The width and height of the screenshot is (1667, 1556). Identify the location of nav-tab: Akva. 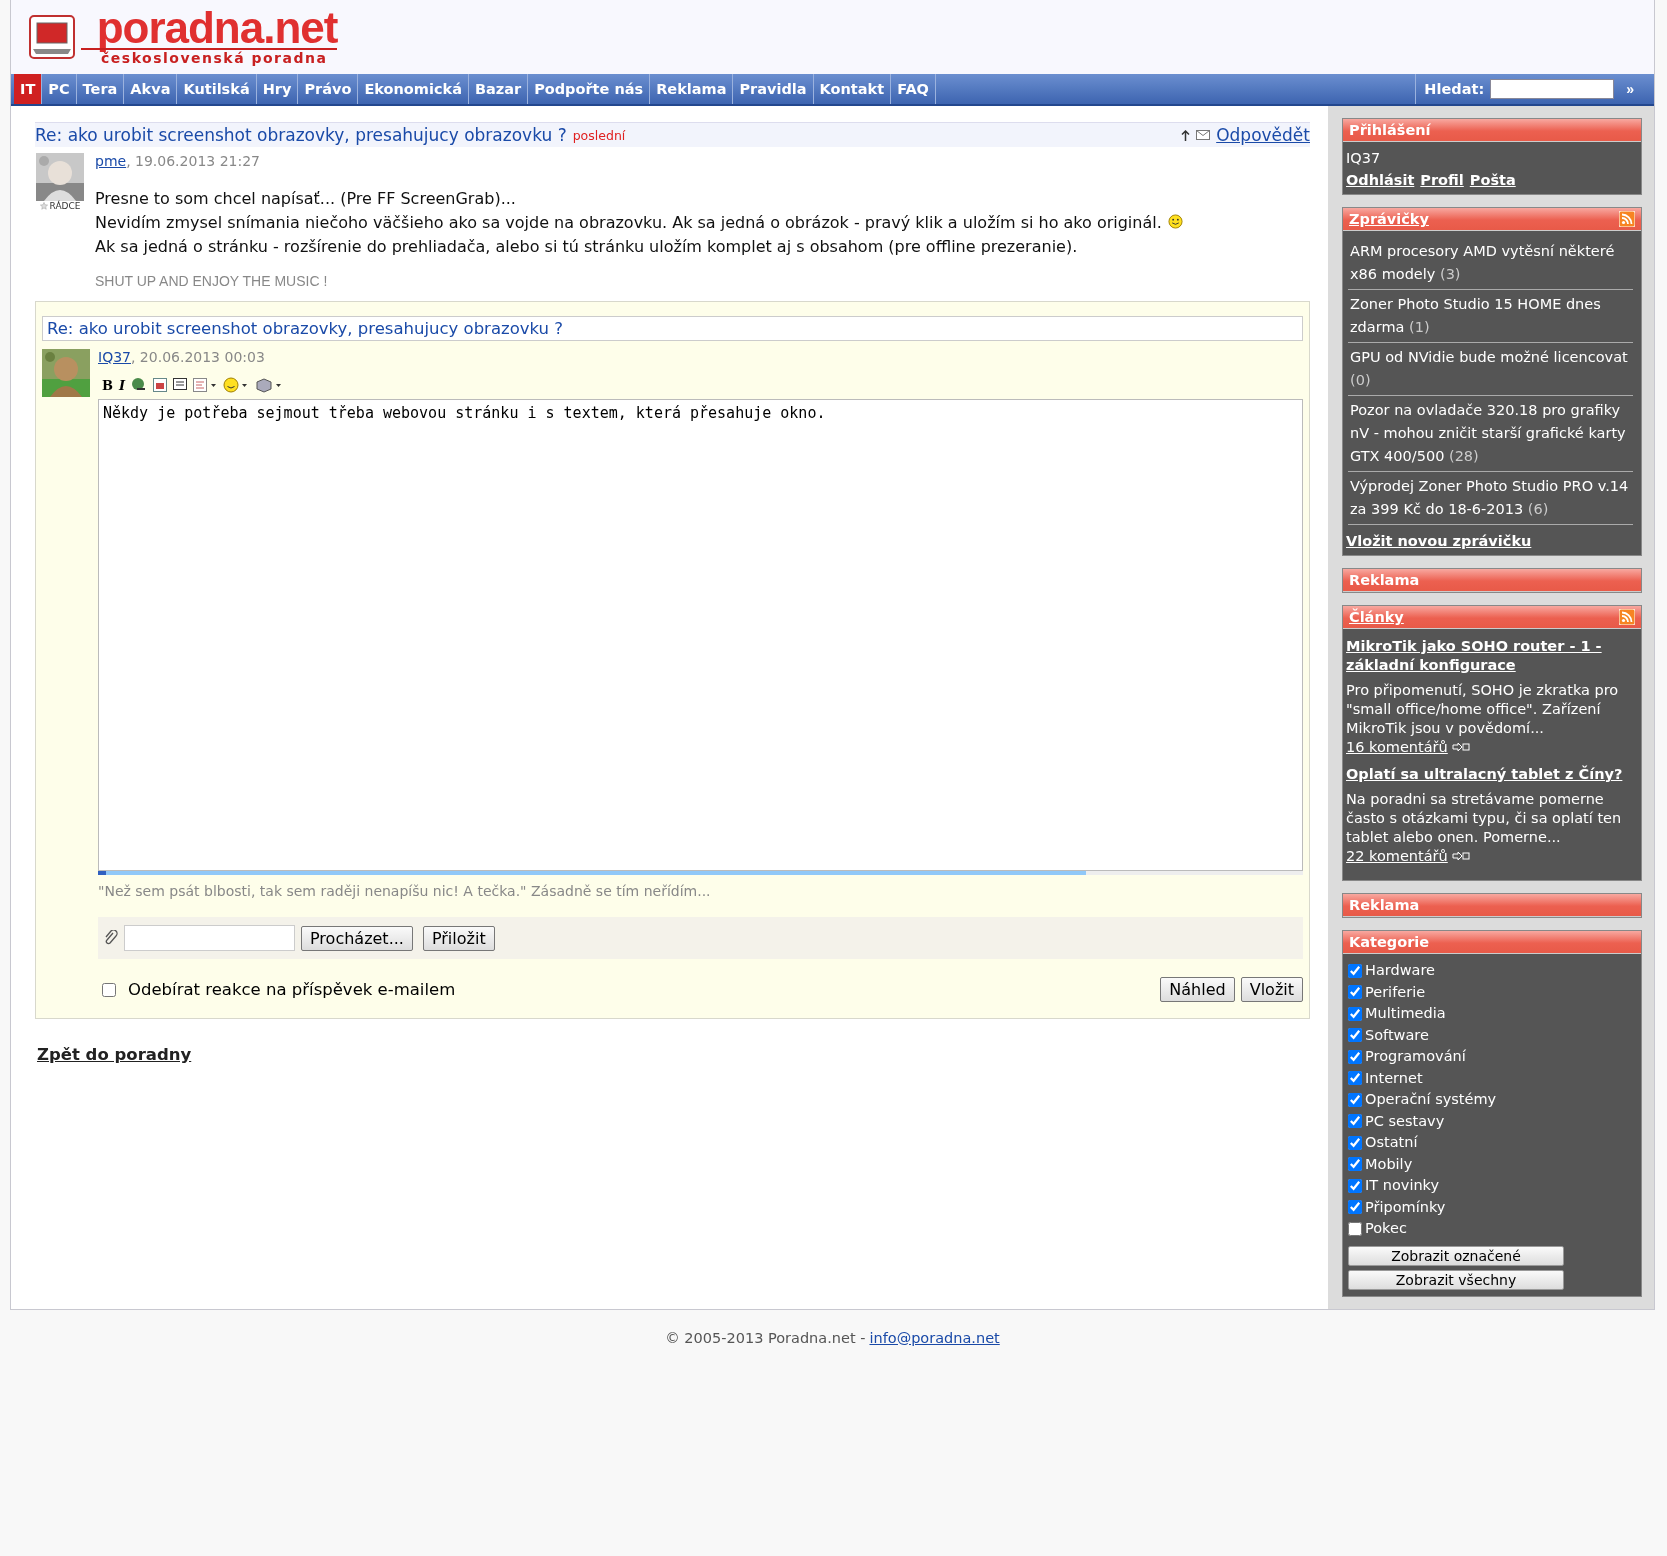
(151, 89).